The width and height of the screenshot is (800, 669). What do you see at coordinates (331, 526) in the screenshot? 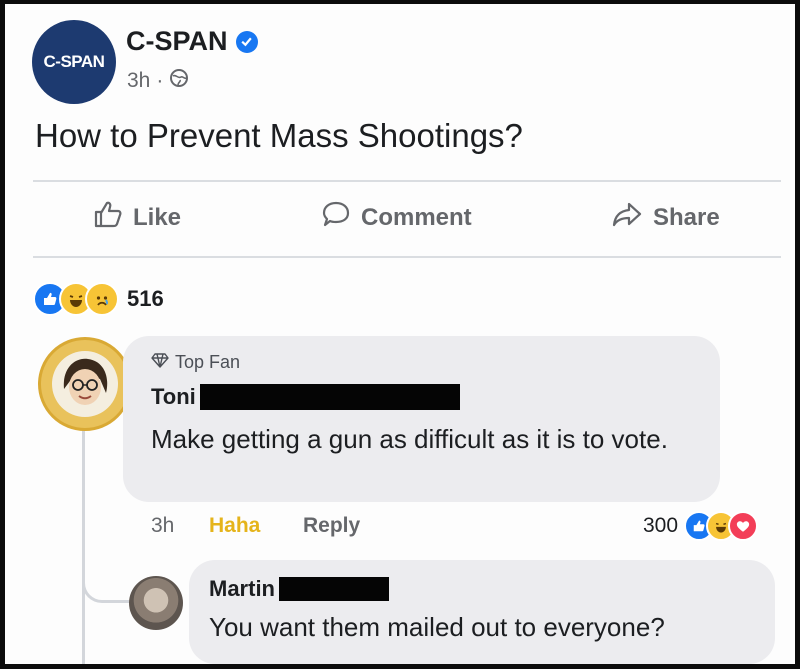
I see `reply-button: Reply` at bounding box center [331, 526].